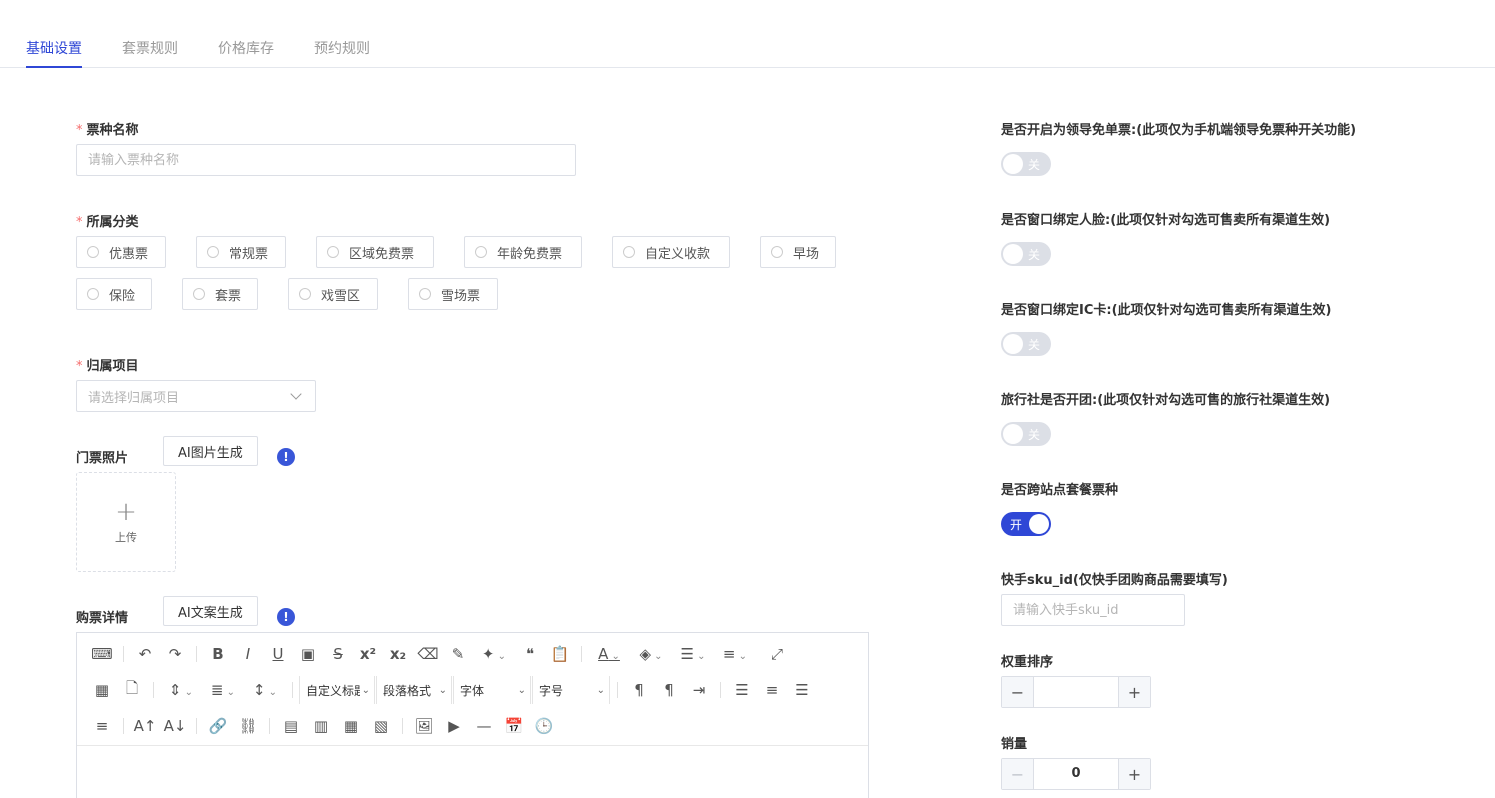  What do you see at coordinates (742, 690) in the screenshot?
I see `align-left-icon: ☰` at bounding box center [742, 690].